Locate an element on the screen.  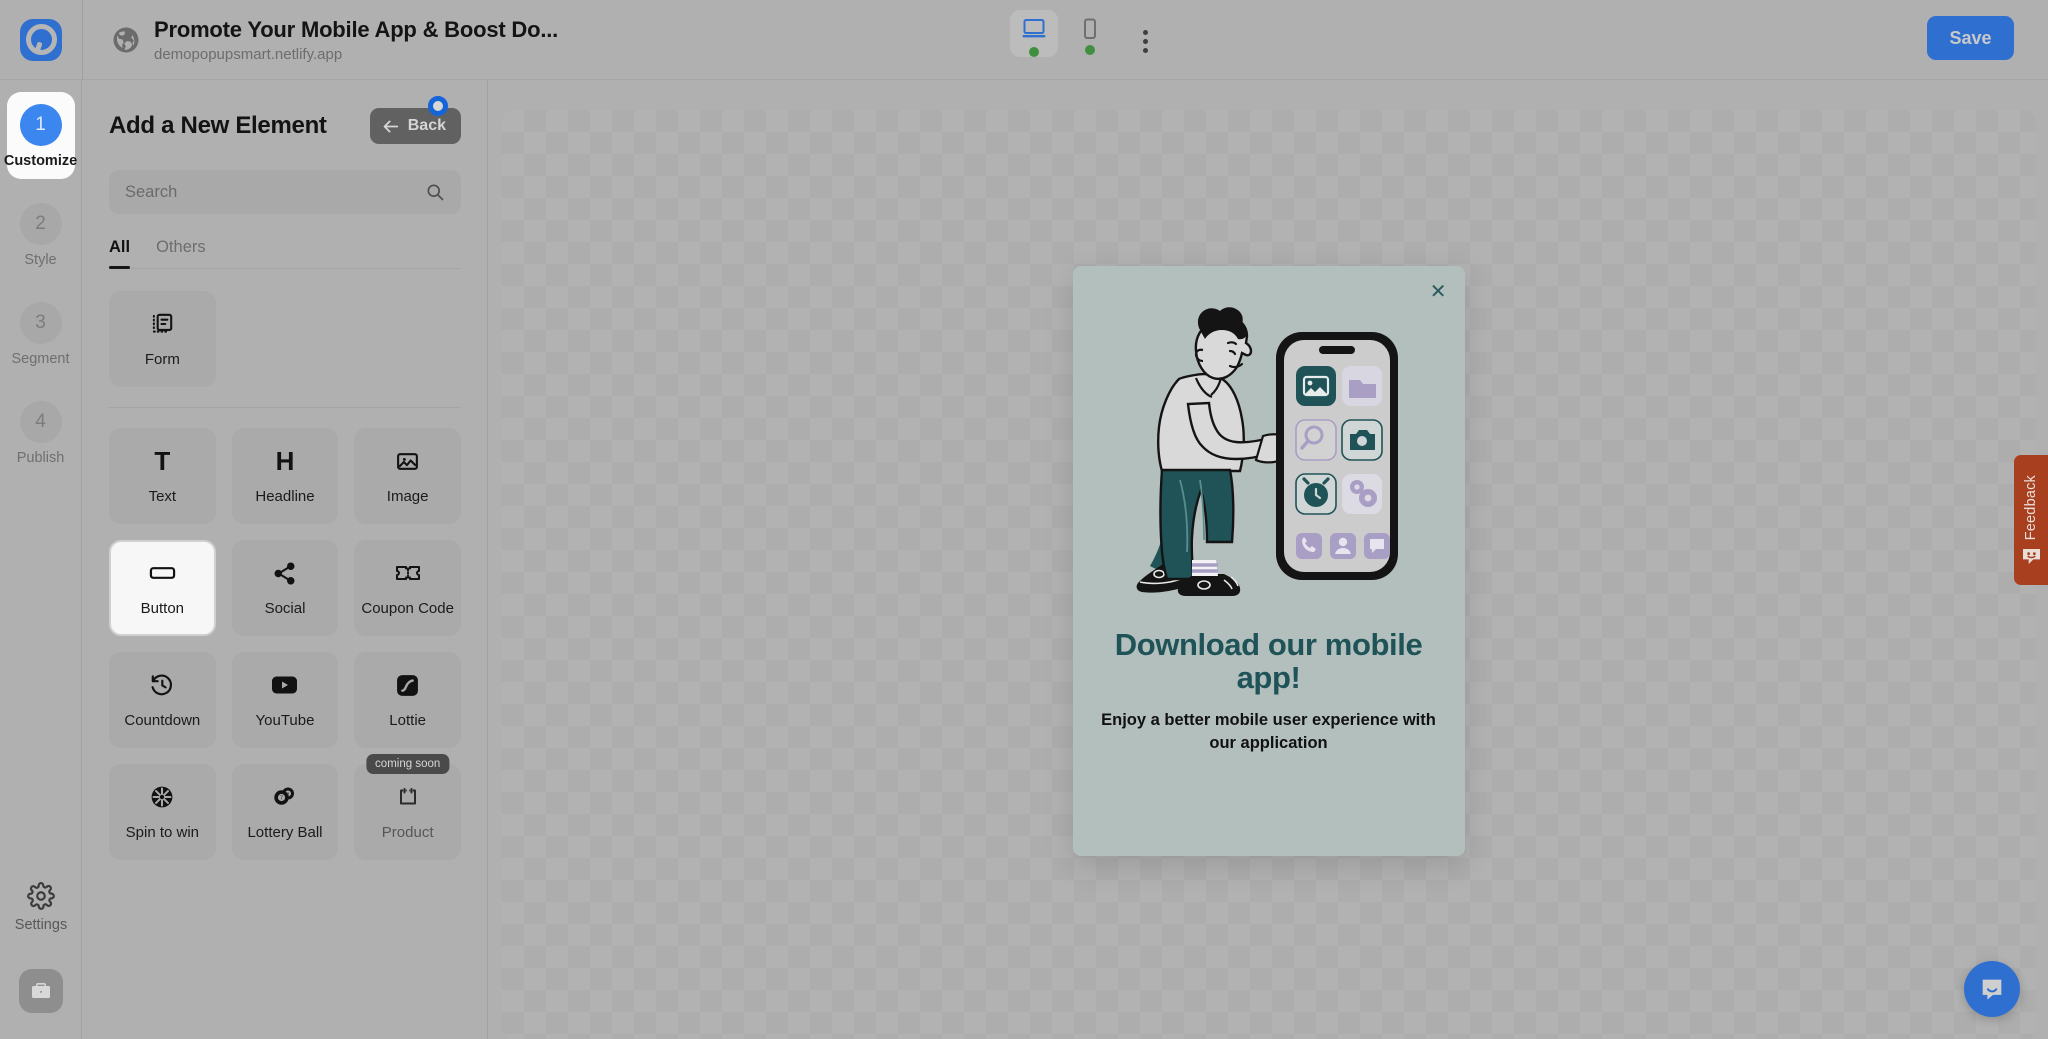
panel-header: Add a New Element Back is located at coordinates (285, 122).